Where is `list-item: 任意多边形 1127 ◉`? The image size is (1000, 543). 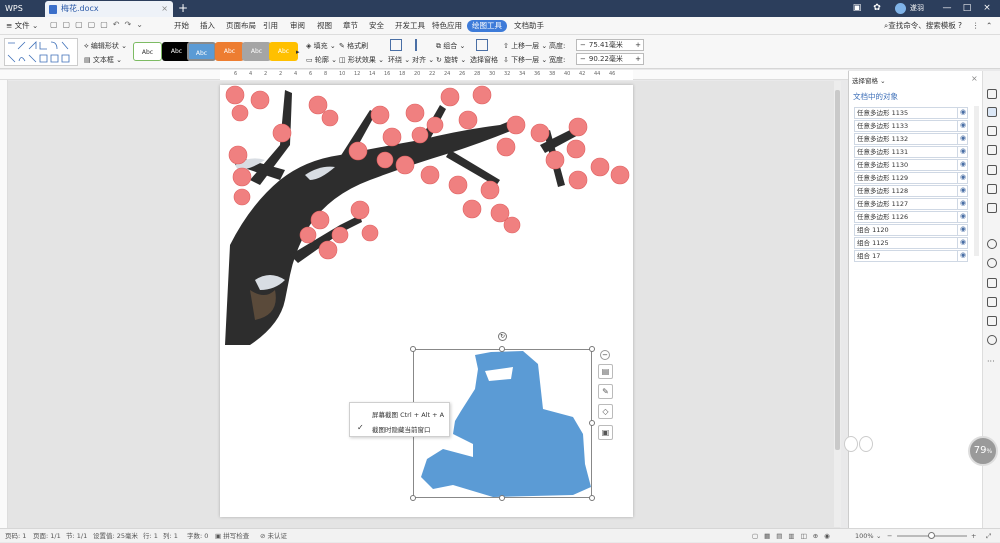
list-item: 任意多边形 1127 ◉ is located at coordinates (911, 204).